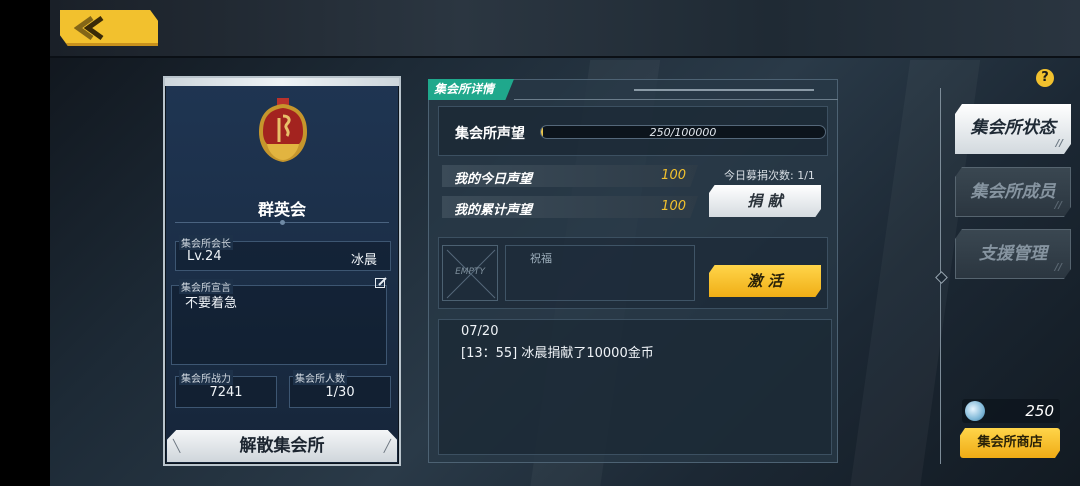  What do you see at coordinates (940, 276) in the screenshot?
I see `nav-divider-line` at bounding box center [940, 276].